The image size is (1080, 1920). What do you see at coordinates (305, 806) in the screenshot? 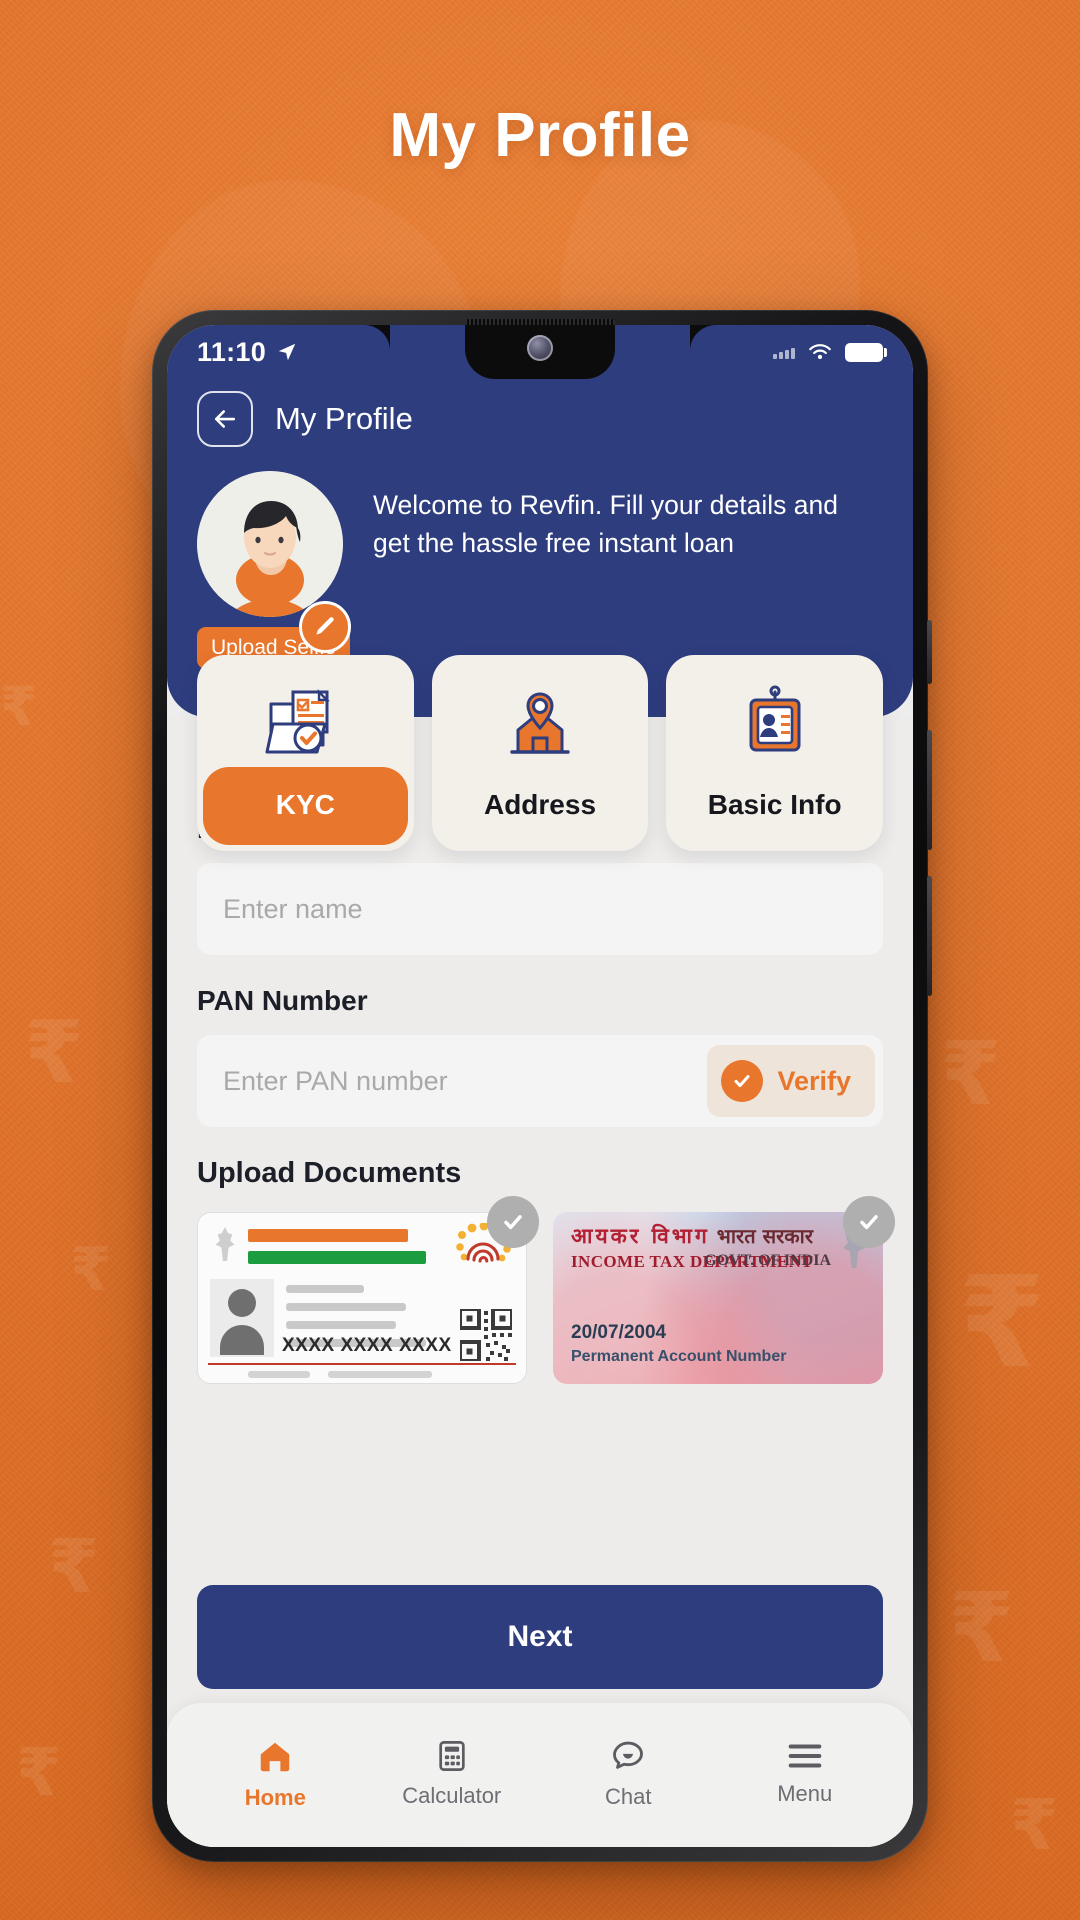
I see `tab-kyc-label: KYC` at bounding box center [305, 806].